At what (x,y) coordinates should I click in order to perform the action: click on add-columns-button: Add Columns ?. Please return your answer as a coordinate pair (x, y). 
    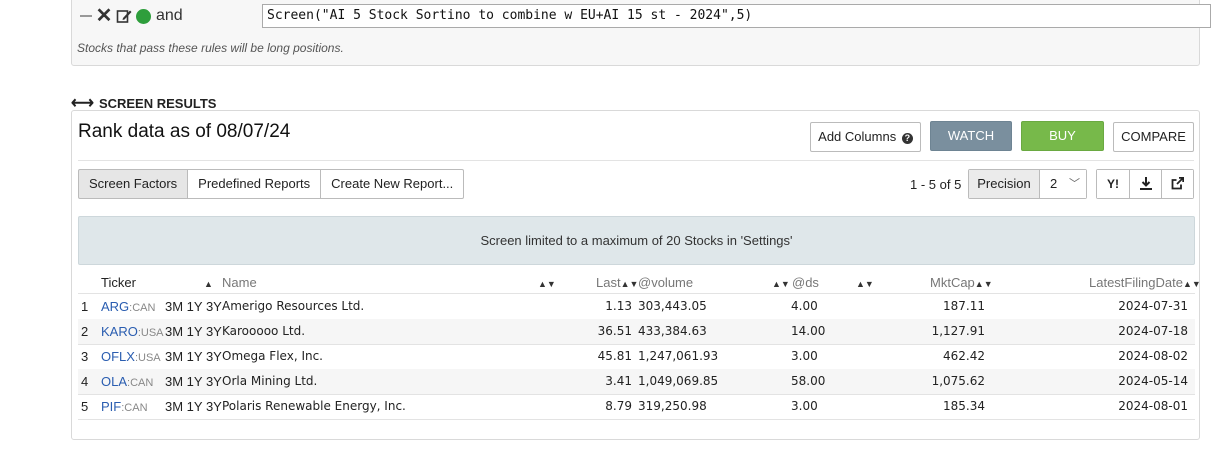
    Looking at the image, I should click on (865, 137).